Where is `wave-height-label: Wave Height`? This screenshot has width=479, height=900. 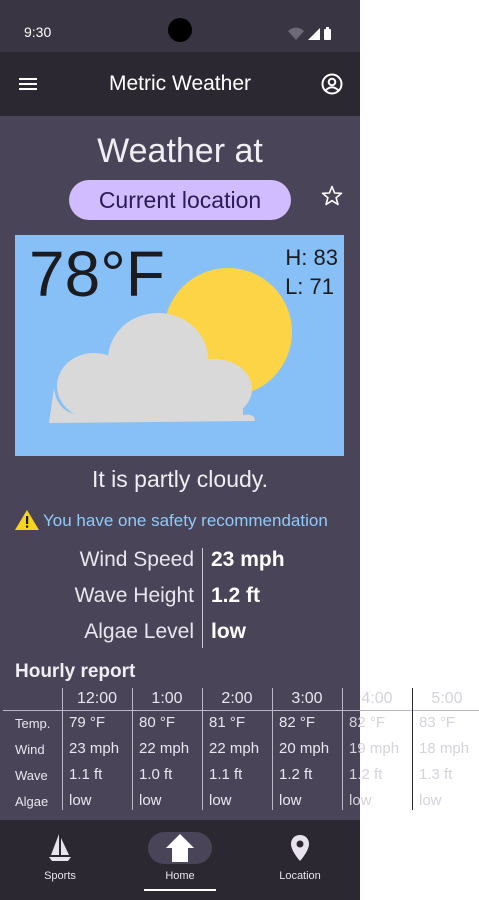
wave-height-label: Wave Height is located at coordinates (134, 595).